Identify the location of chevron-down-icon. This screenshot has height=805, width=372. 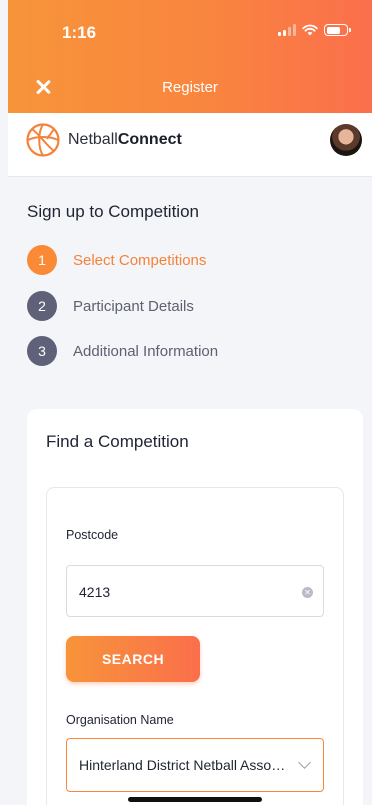
(304, 762).